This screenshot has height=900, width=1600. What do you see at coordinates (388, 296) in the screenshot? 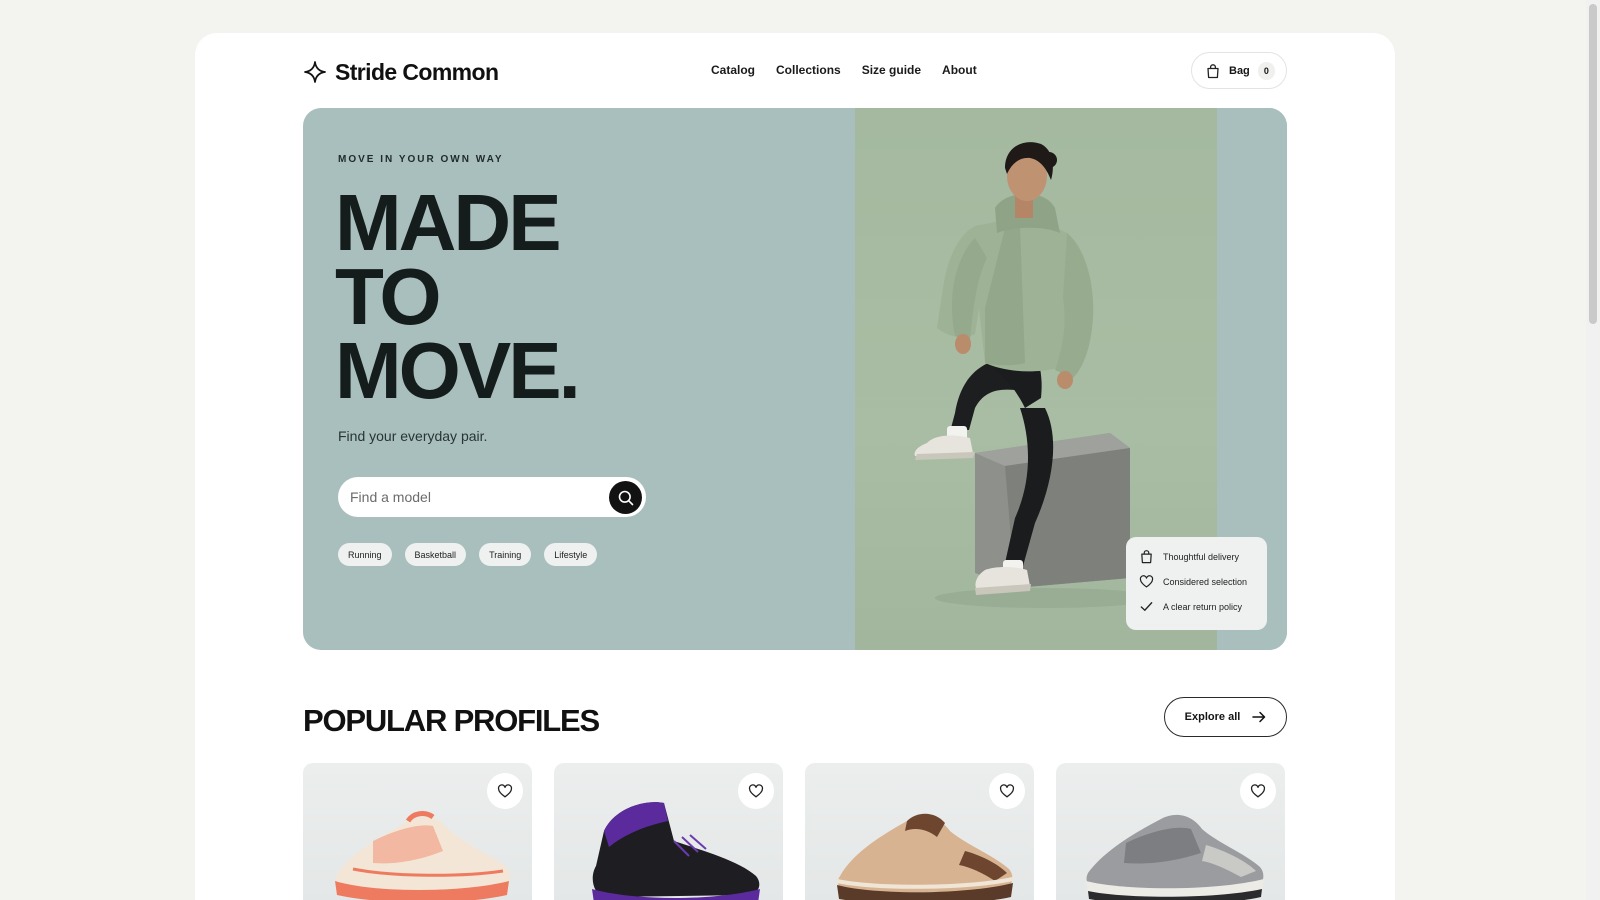
I see `hero-headline-line: TO` at bounding box center [388, 296].